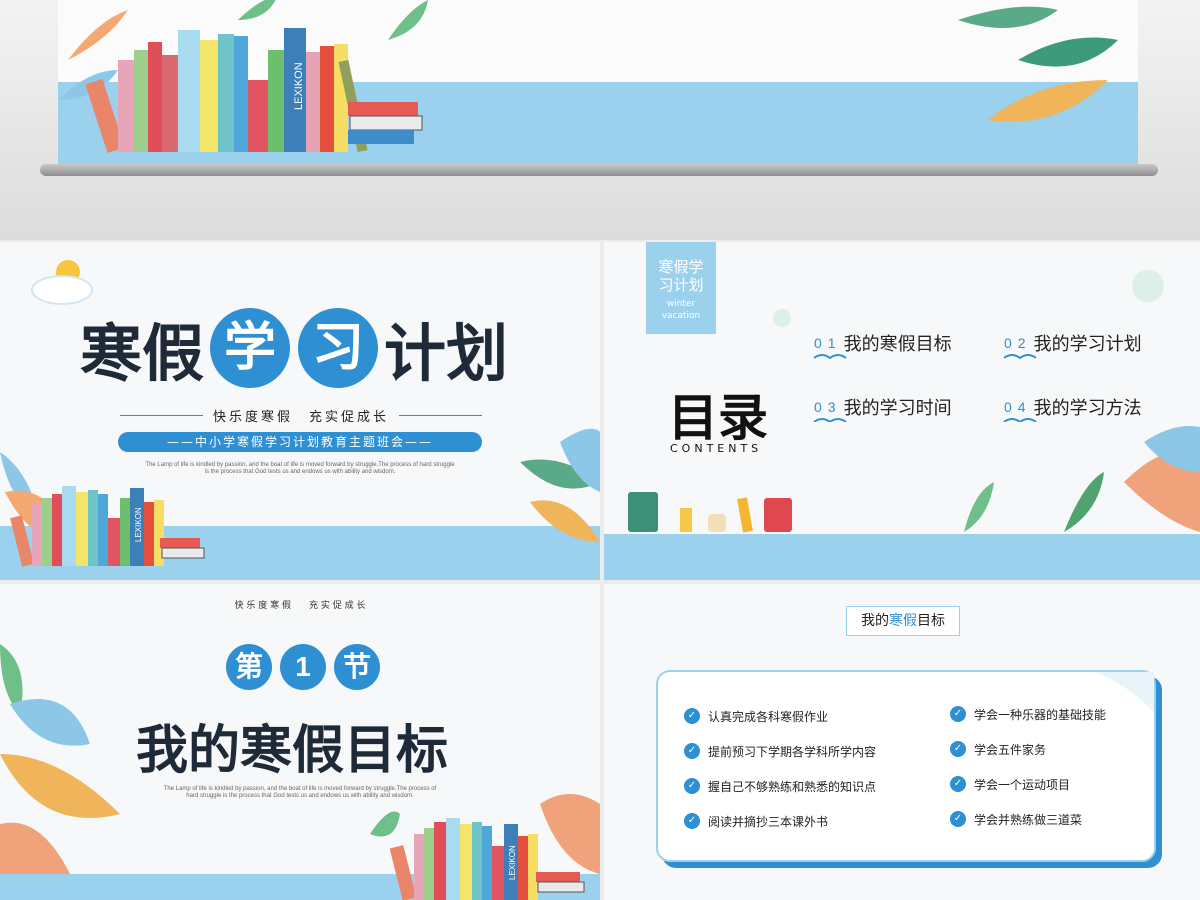 This screenshot has height=900, width=1200. I want to click on goal-item: ✓ 握自己不够熟练和熟悉的知识点, so click(809, 786).